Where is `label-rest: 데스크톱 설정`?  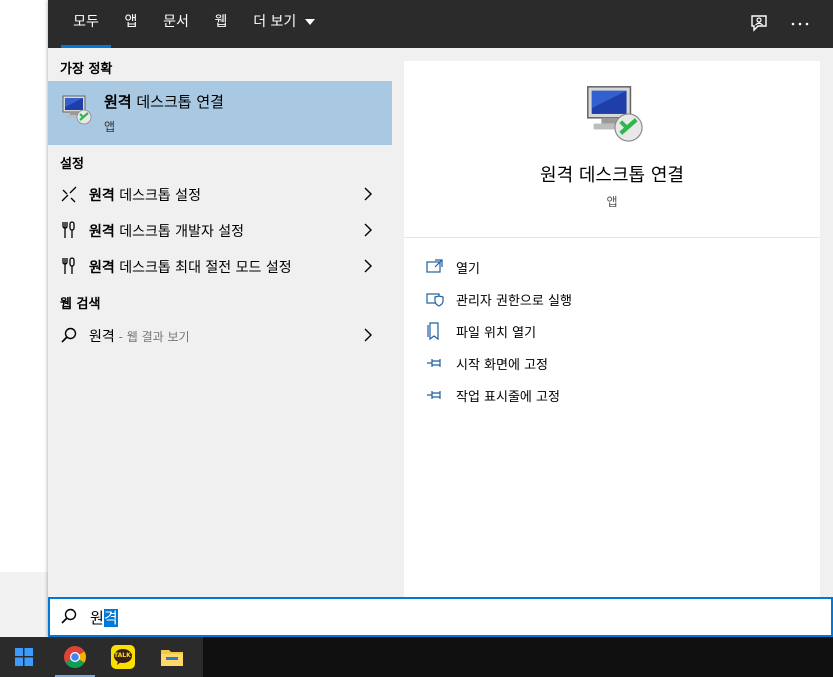 label-rest: 데스크톱 설정 is located at coordinates (157, 196).